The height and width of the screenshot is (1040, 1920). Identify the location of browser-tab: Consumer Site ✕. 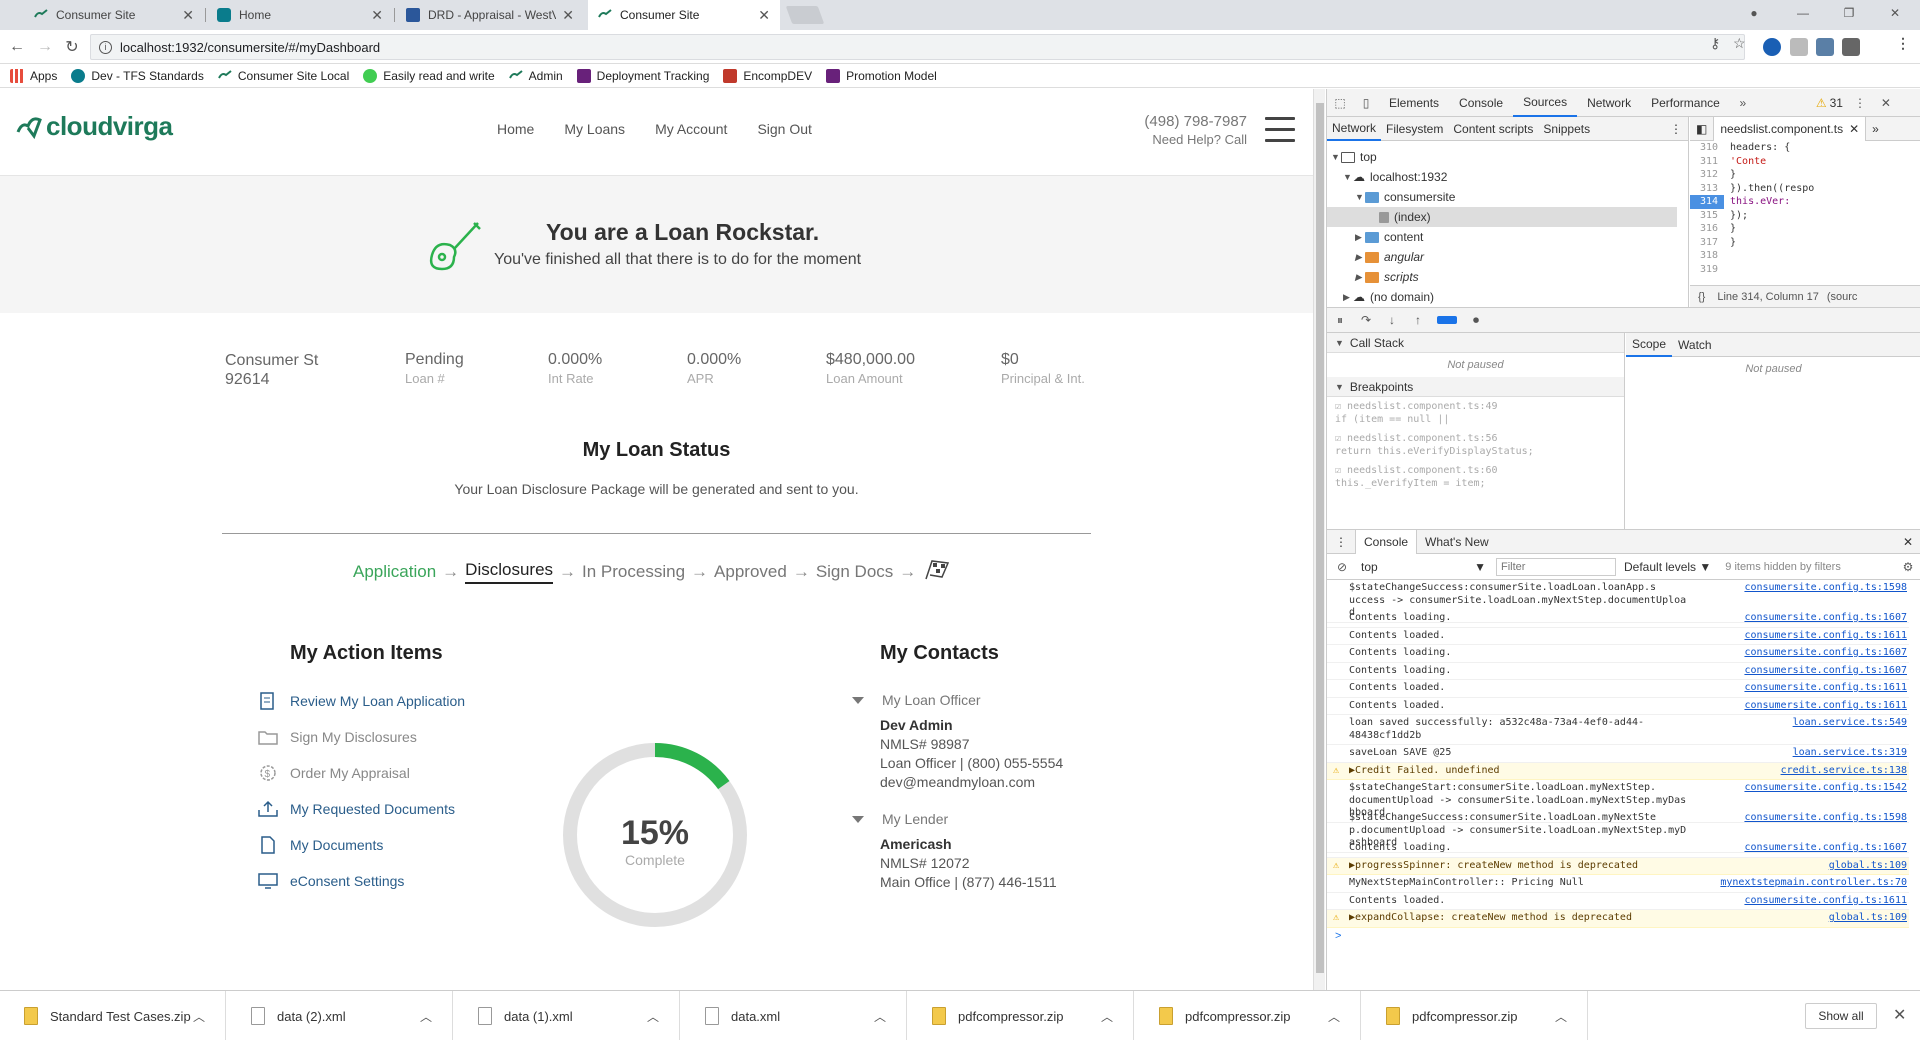
(114, 15).